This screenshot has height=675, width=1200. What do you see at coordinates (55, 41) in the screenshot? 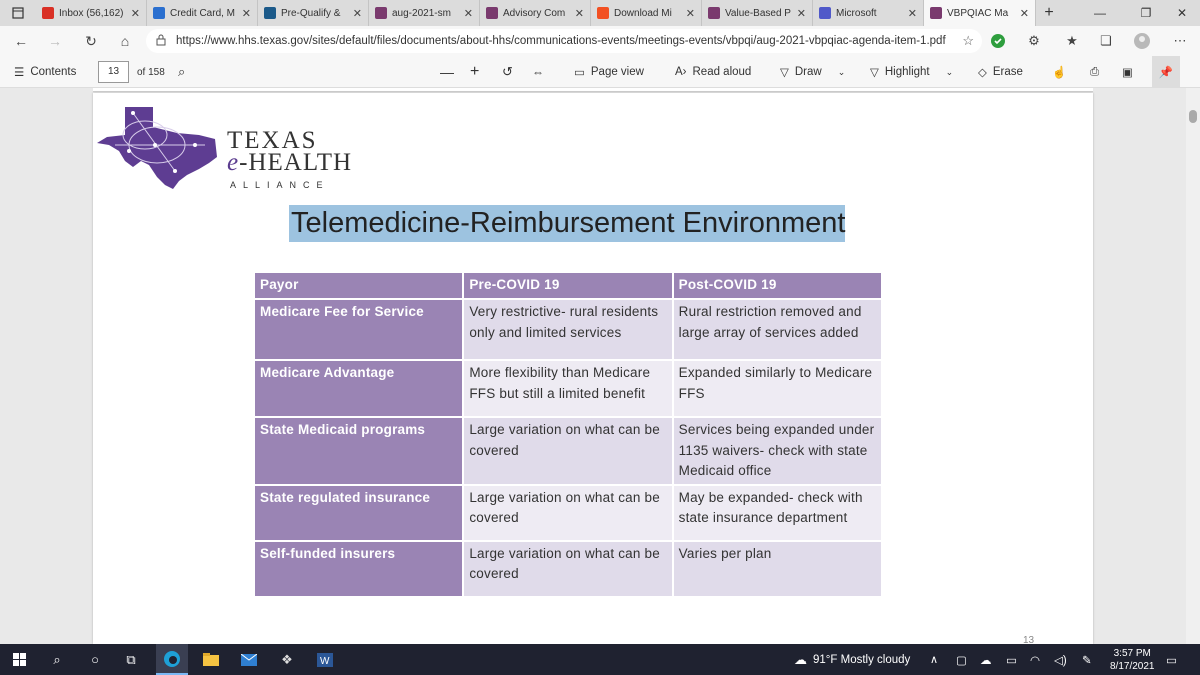
I see `forward-icon: →` at bounding box center [55, 41].